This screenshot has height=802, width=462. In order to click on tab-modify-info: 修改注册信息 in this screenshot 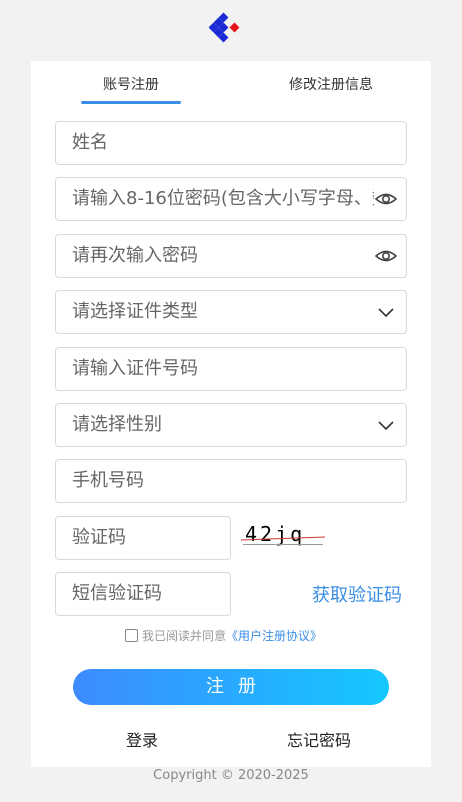, I will do `click(331, 84)`.